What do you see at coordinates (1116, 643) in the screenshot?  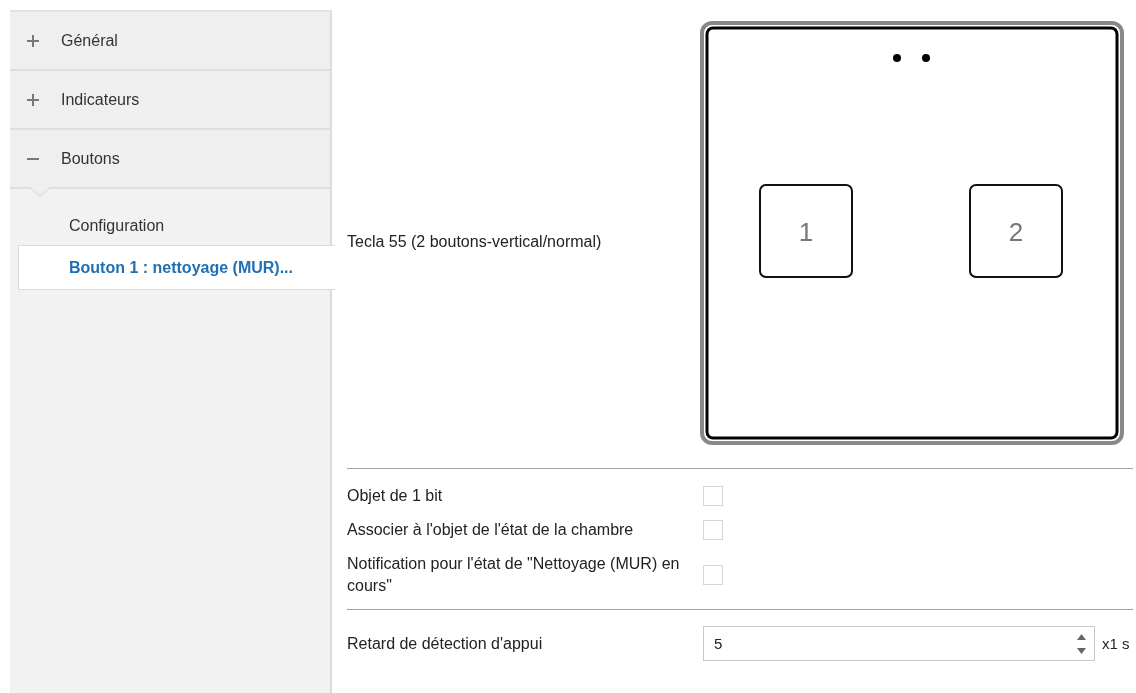 I see `unit-label: x1 s` at bounding box center [1116, 643].